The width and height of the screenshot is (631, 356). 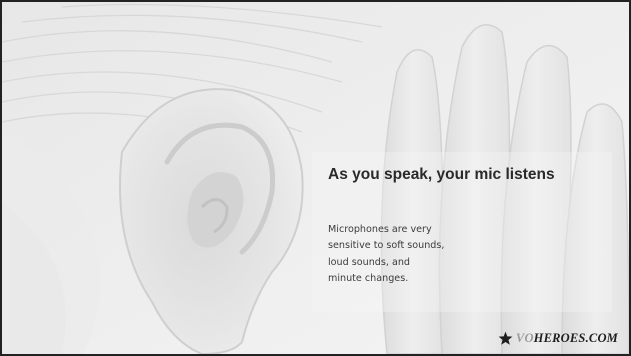 What do you see at coordinates (441, 174) in the screenshot?
I see `slide-title: As you speak, your mic listens` at bounding box center [441, 174].